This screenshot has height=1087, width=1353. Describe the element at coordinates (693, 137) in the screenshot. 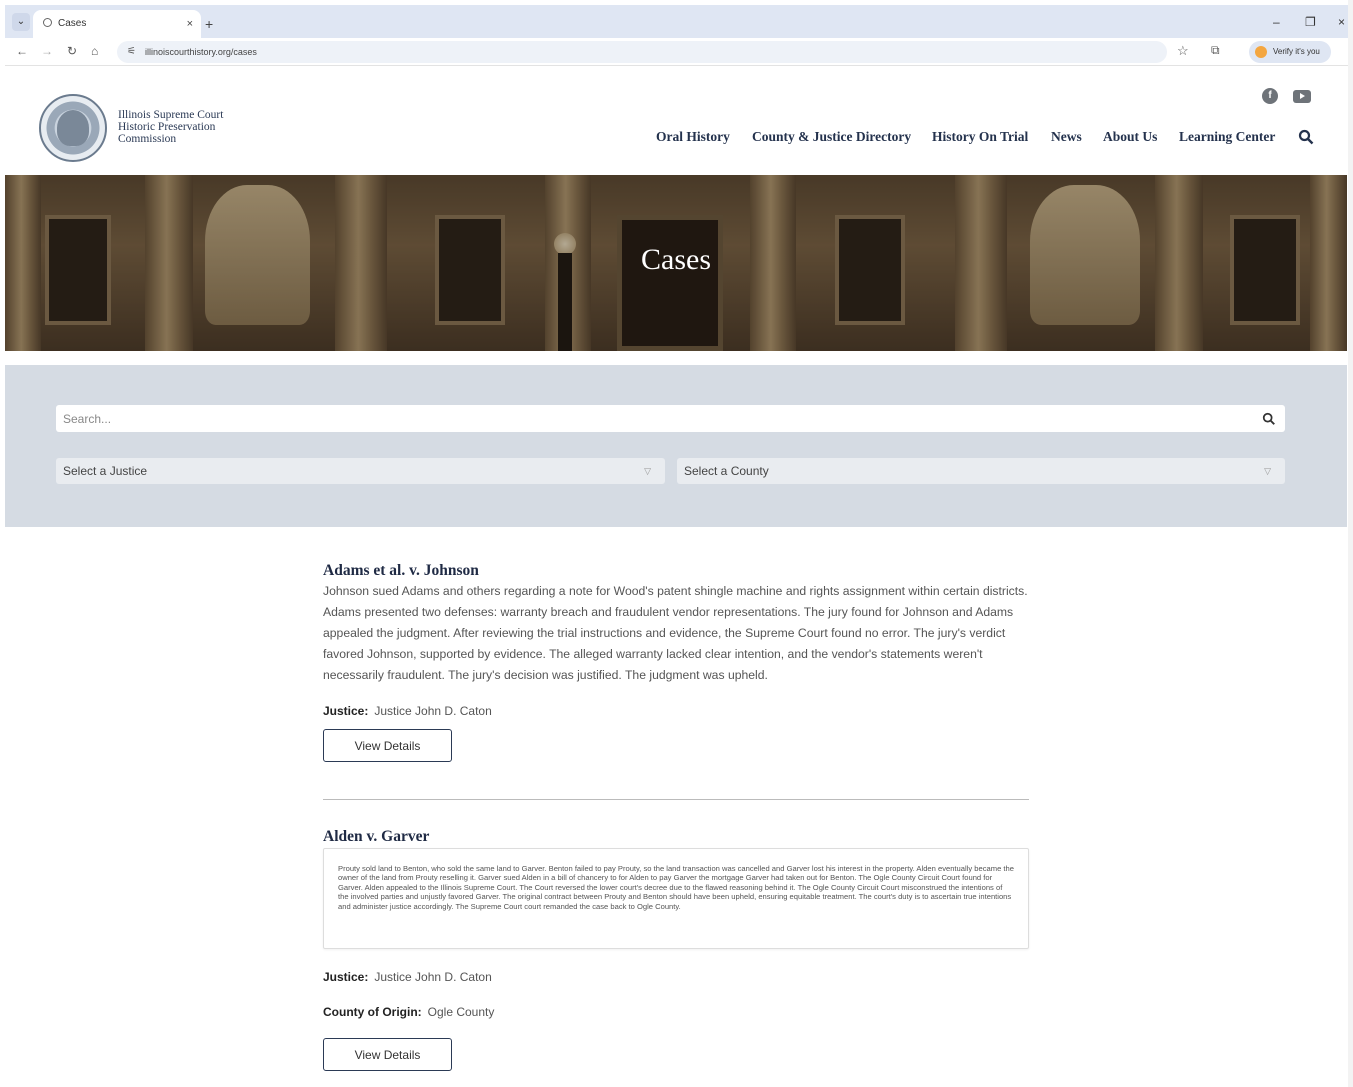

I see `nav-oral-history: Oral History` at that location.